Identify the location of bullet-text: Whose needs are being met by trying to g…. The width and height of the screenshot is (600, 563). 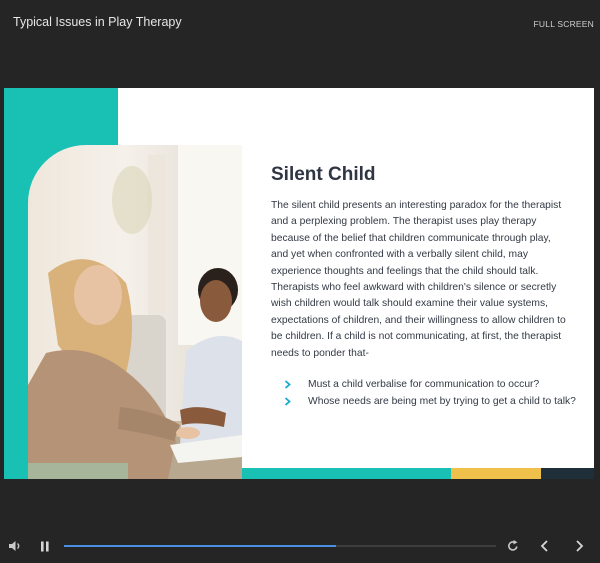
(442, 401).